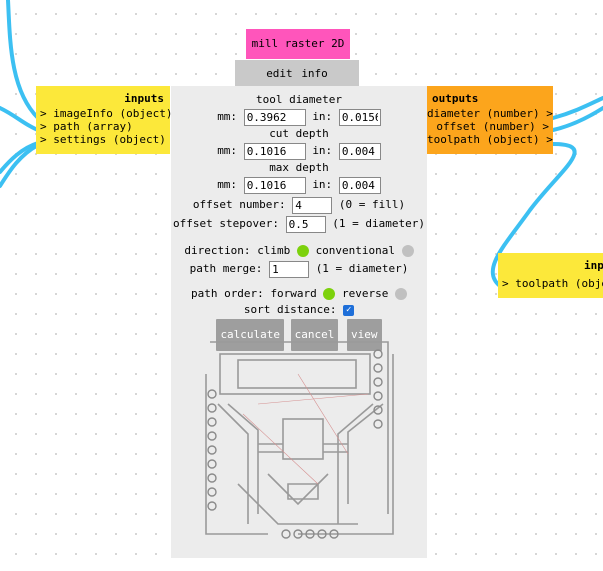 The width and height of the screenshot is (603, 571). Describe the element at coordinates (359, 117) in the screenshot. I see `tool-diameter-in-input` at that location.